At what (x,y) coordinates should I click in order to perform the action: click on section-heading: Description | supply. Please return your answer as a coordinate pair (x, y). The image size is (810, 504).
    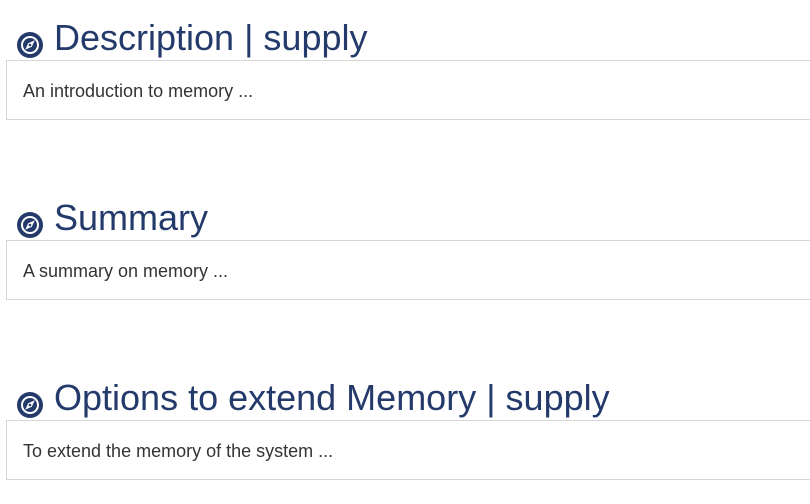
    Looking at the image, I should click on (192, 38).